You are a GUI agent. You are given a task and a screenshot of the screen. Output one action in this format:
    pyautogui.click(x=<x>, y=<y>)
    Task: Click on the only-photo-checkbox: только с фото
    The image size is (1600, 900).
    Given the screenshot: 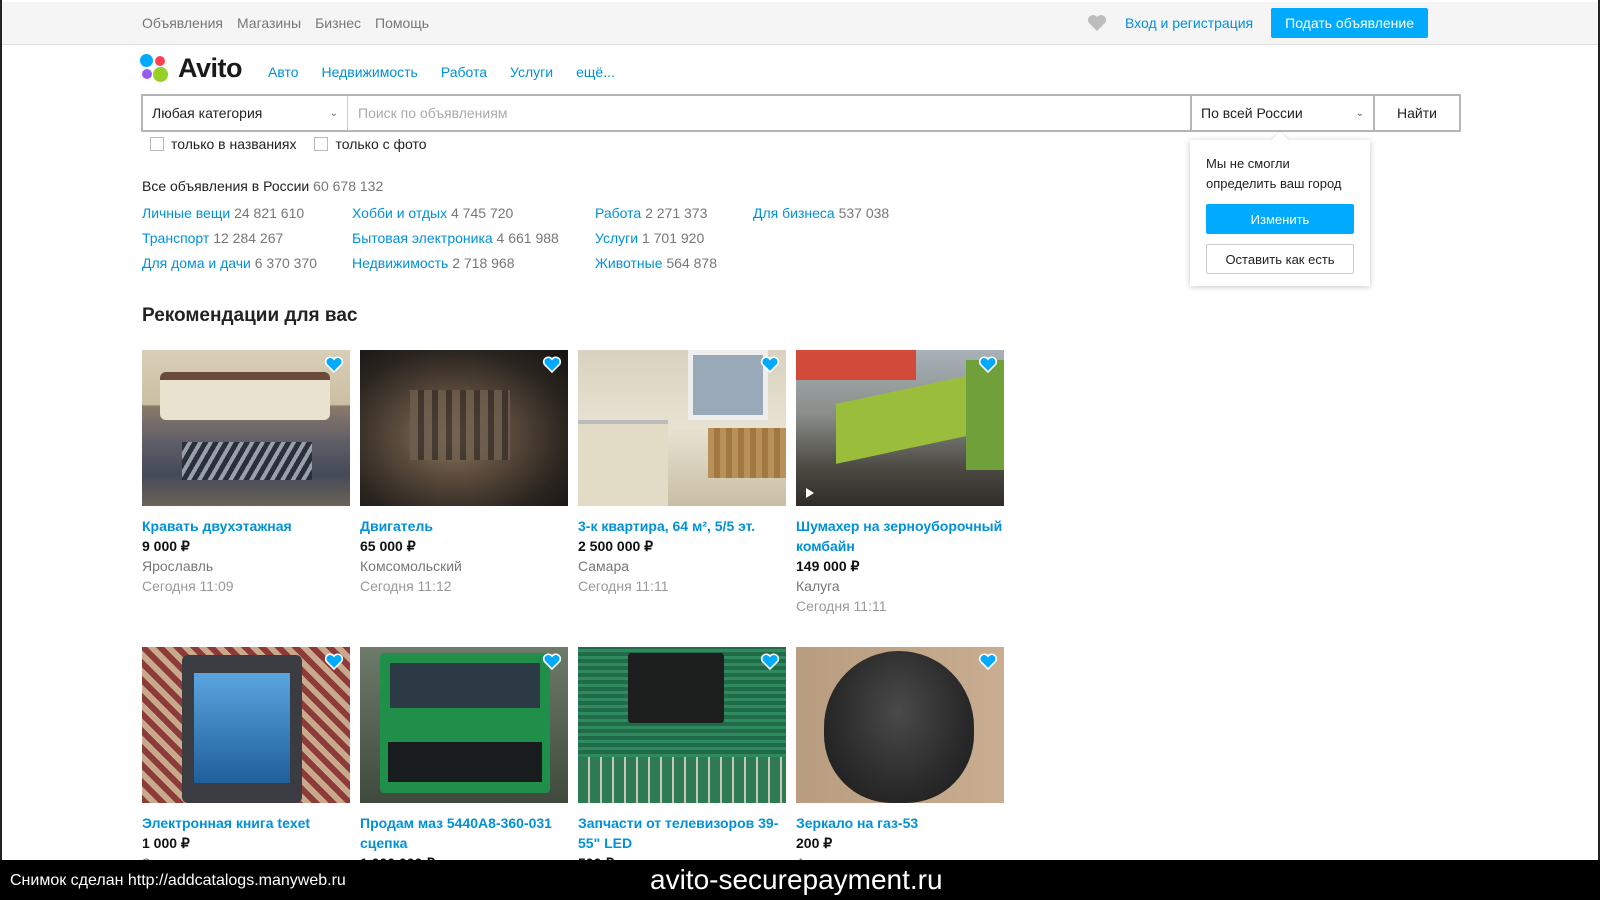 What is the action you would take?
    pyautogui.click(x=370, y=144)
    